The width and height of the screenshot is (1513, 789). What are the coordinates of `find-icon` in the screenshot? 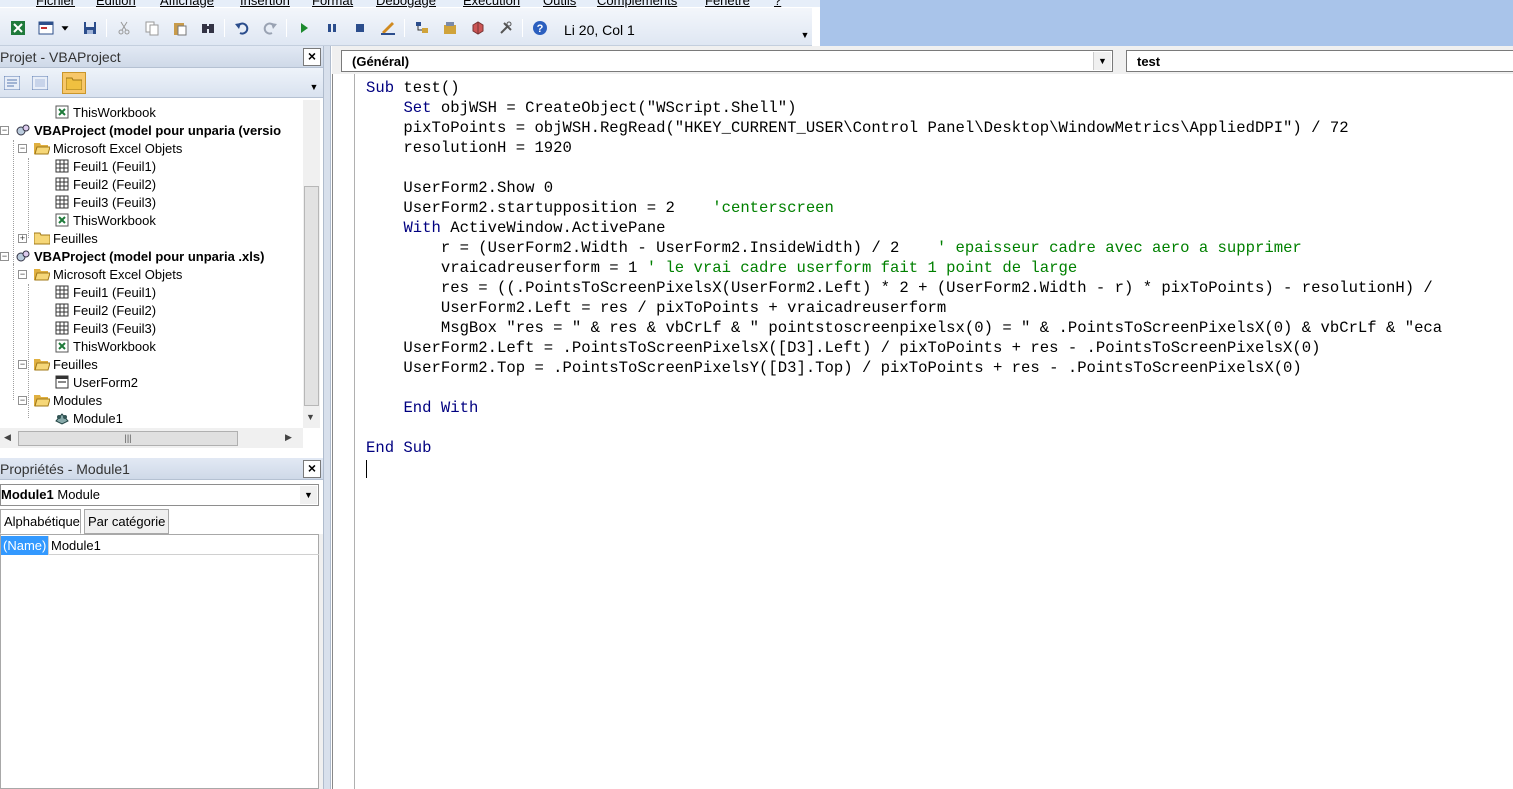 It's located at (208, 28).